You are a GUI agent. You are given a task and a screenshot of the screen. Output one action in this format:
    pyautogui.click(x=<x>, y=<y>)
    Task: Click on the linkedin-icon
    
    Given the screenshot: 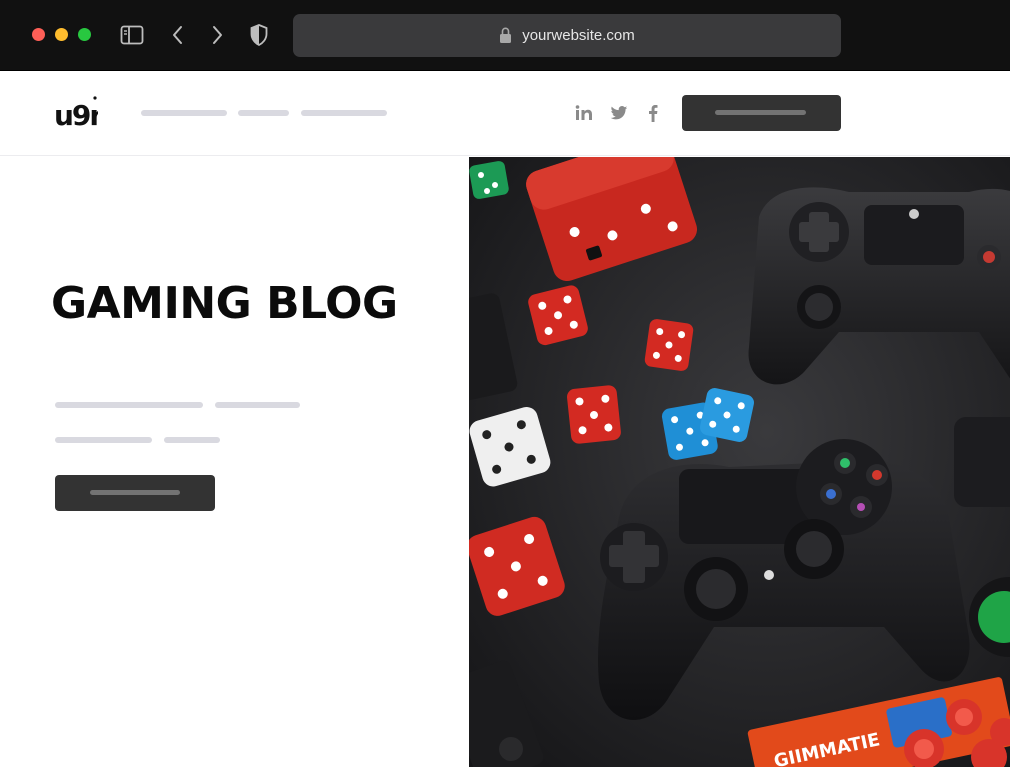 What is the action you would take?
    pyautogui.click(x=584, y=113)
    